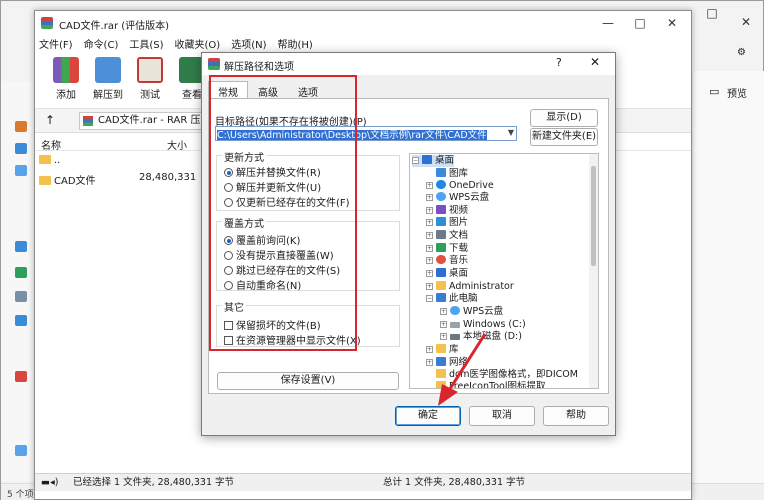  I want to click on status-right: 总计 1 文件夹, 28,480,331 字节, so click(454, 482).